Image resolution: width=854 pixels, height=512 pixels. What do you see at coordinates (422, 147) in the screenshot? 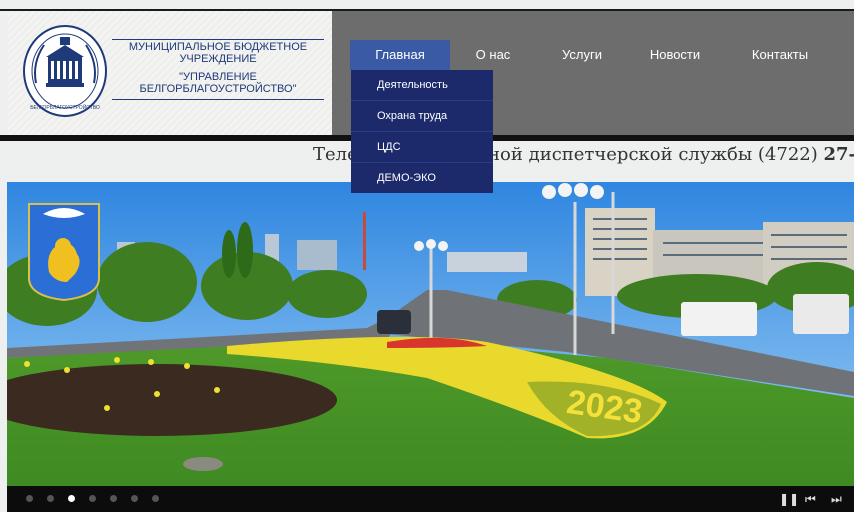
I see `dropdown-item-cds: ЦДС` at bounding box center [422, 147].